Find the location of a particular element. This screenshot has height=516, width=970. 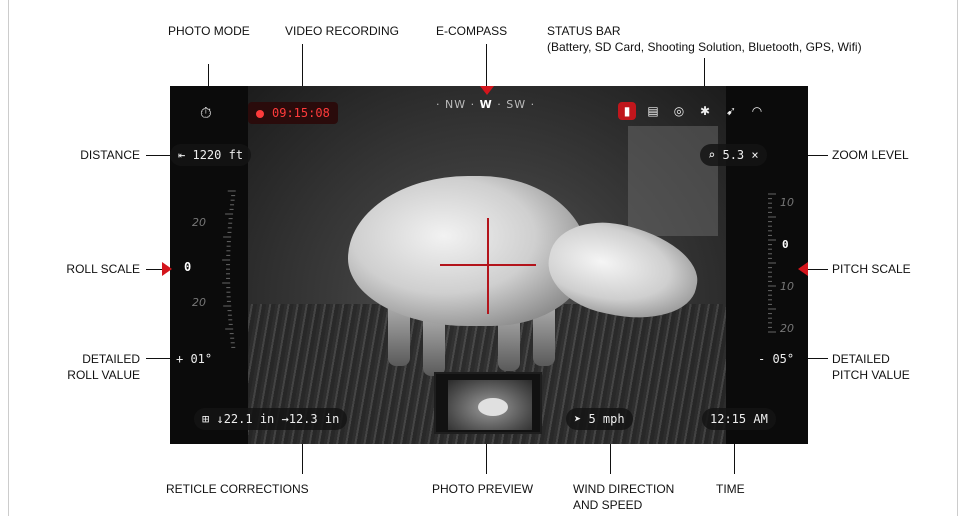

rangefinder-icon: ⇤ is located at coordinates (182, 155).